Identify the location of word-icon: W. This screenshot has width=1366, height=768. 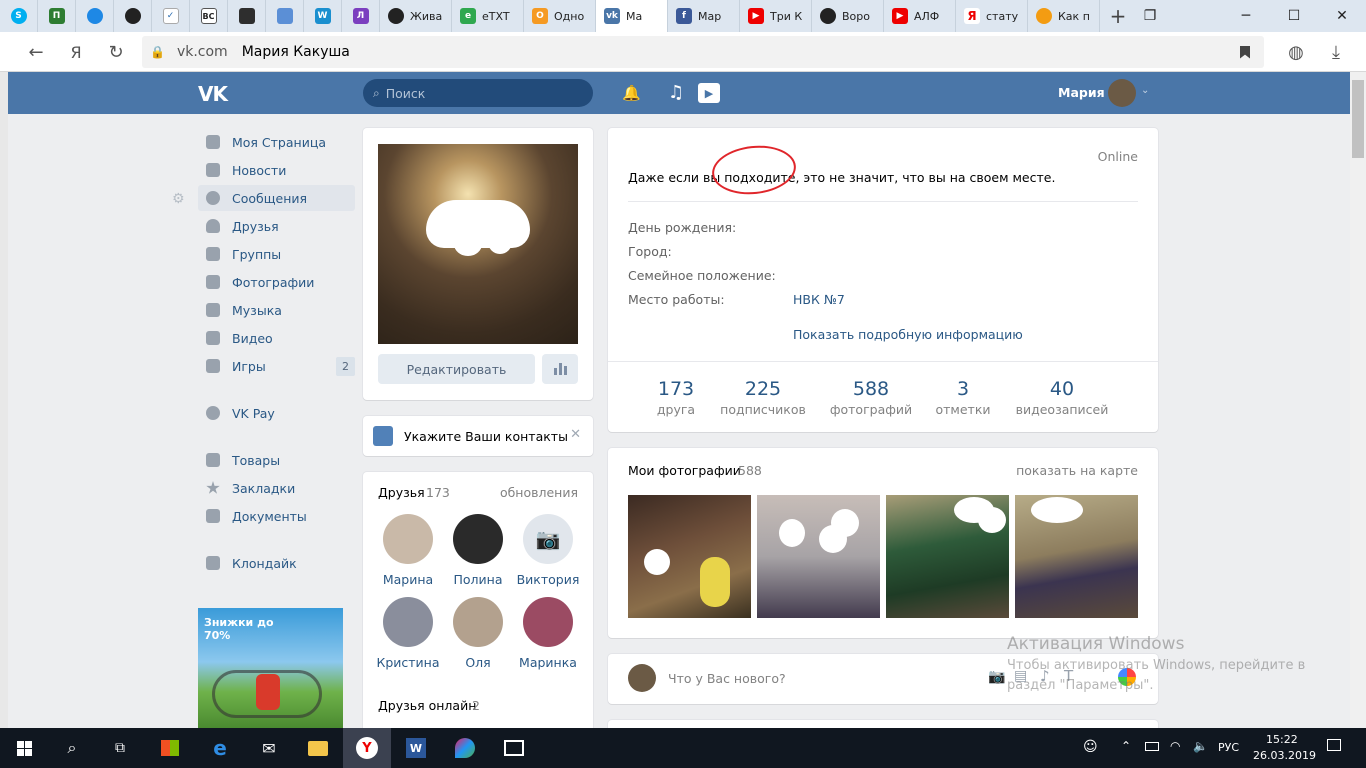
(416, 748).